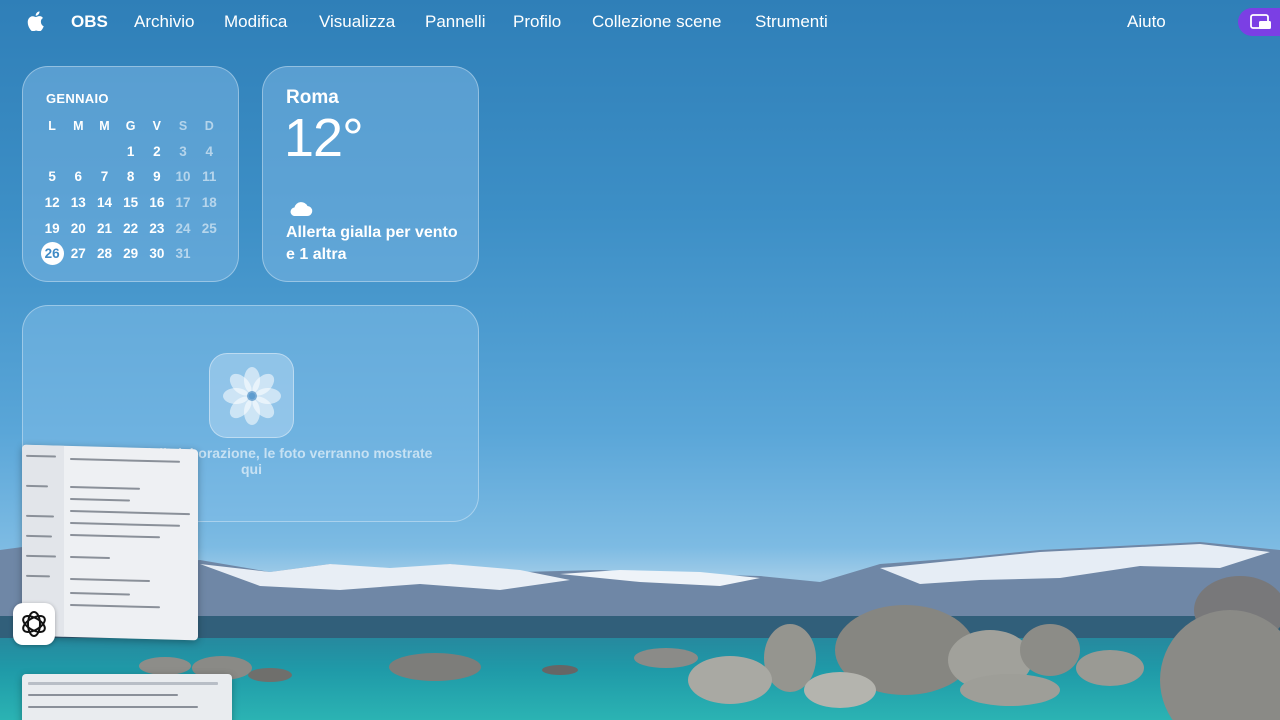 This screenshot has width=1280, height=720. I want to click on cloud-icon, so click(301, 209).